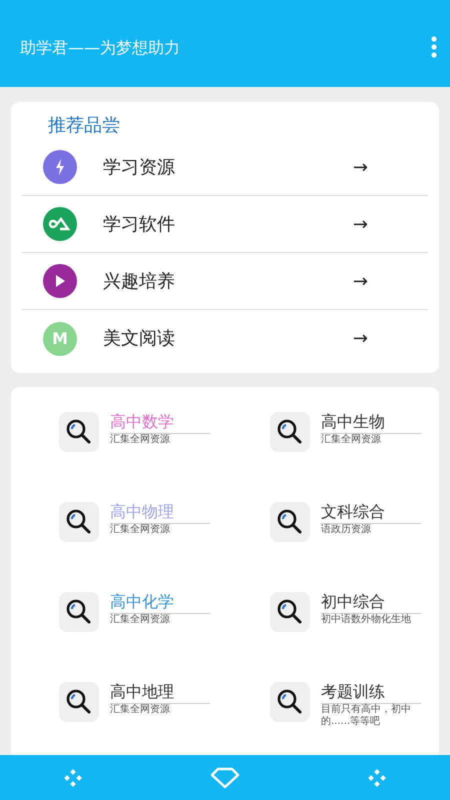 Image resolution: width=450 pixels, height=800 pixels. What do you see at coordinates (225, 777) in the screenshot?
I see `gem-icon` at bounding box center [225, 777].